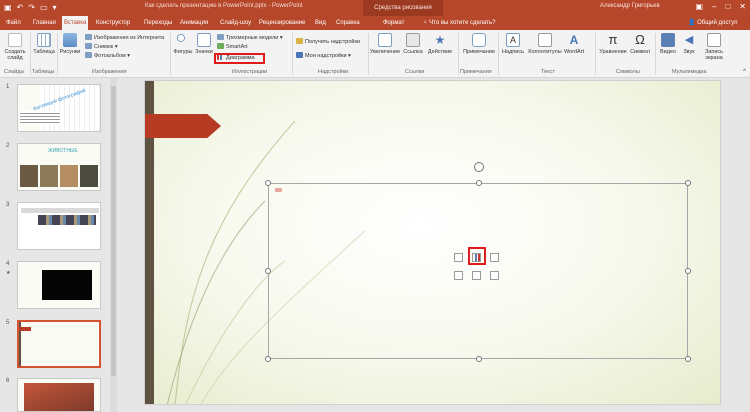 This screenshot has width=750, height=412. Describe the element at coordinates (628, 72) in the screenshot. I see `group-label-symbols: Символы` at that location.